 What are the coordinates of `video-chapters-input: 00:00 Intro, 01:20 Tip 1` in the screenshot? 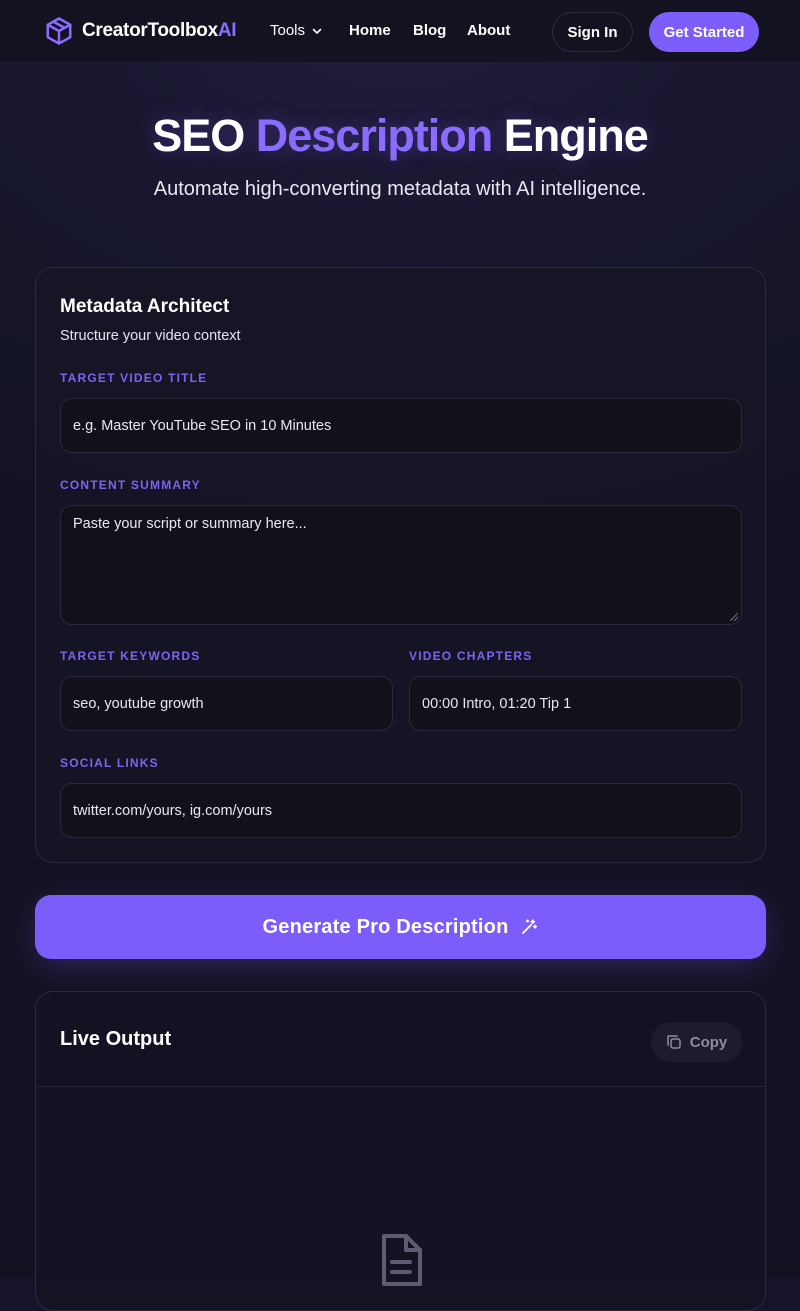 It's located at (575, 703).